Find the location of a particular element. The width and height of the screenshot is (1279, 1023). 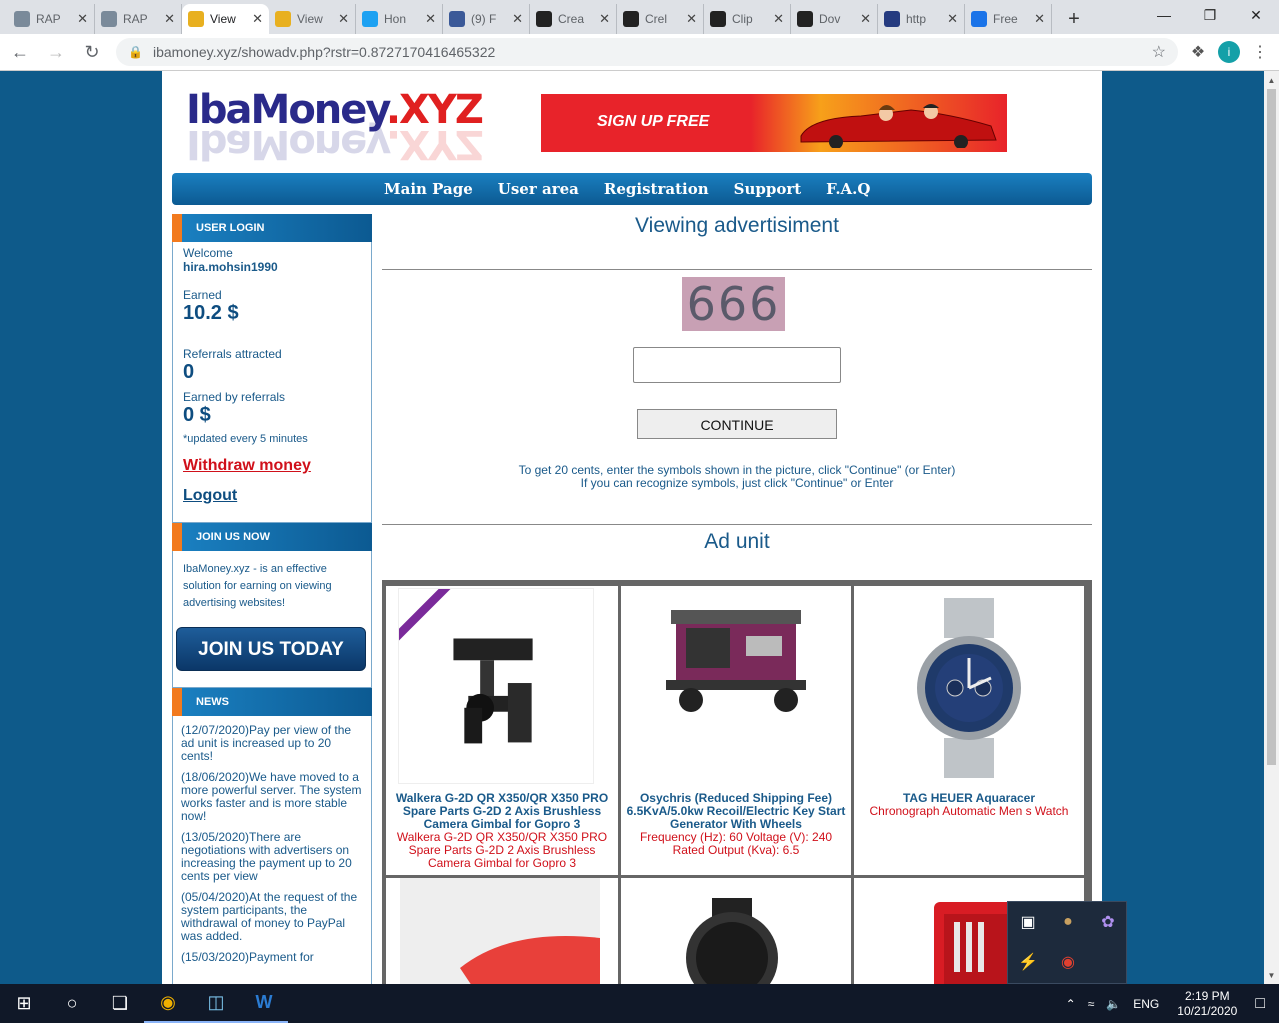

back-arrow-icon: ← is located at coordinates (20, 52).